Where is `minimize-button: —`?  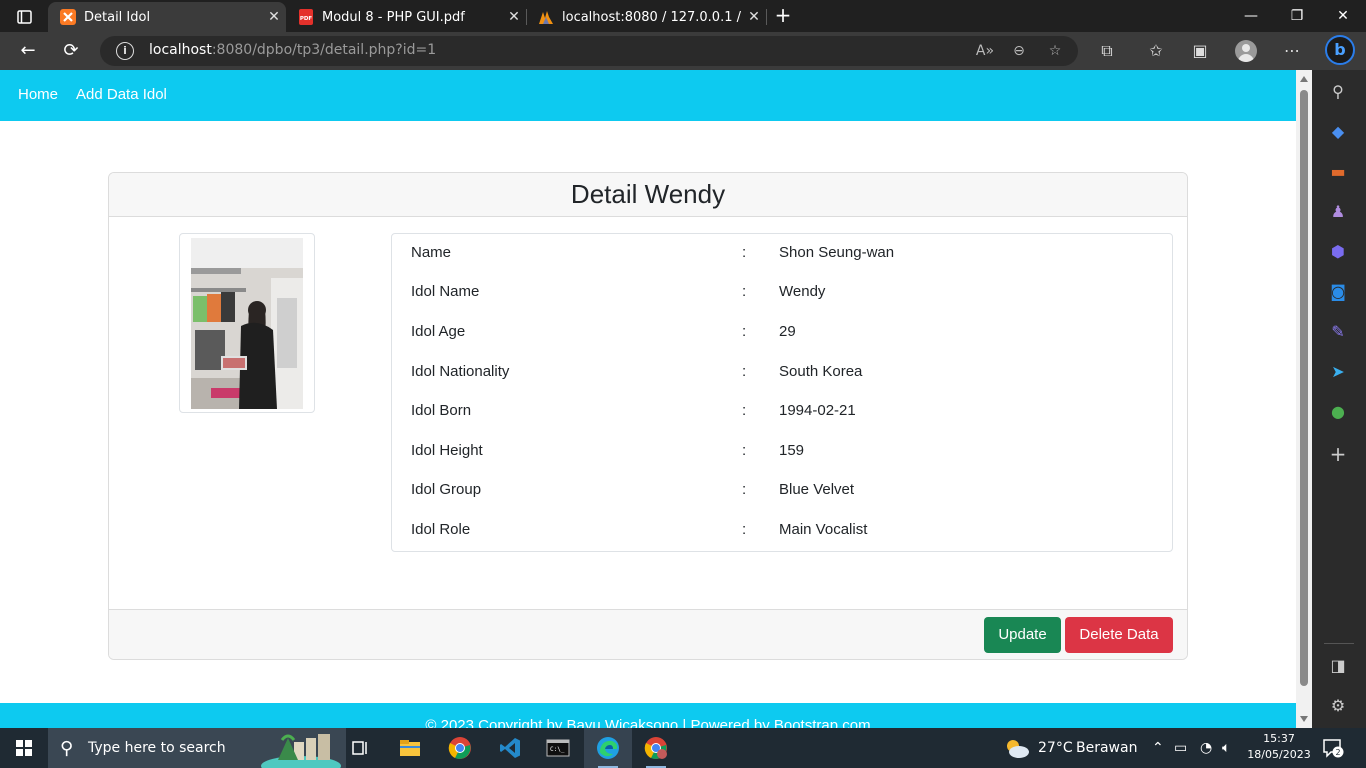
minimize-button: — is located at coordinates (1251, 16).